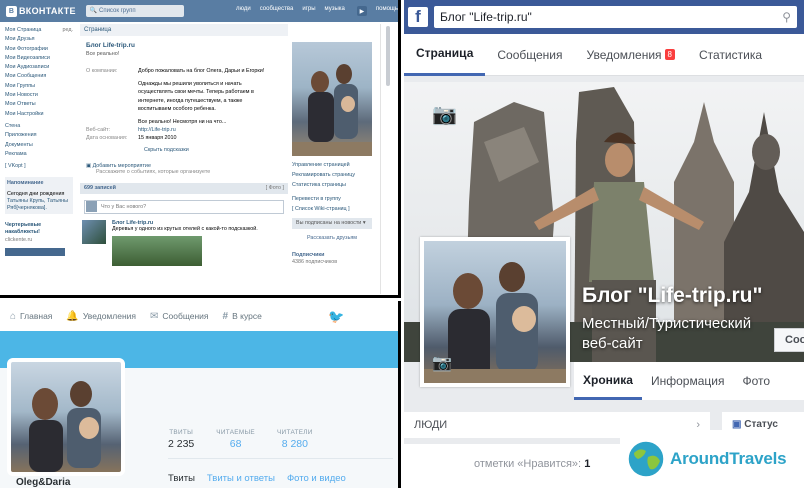  What do you see at coordinates (154, 316) in the screenshot?
I see `envelope-icon: ✉` at bounding box center [154, 316].